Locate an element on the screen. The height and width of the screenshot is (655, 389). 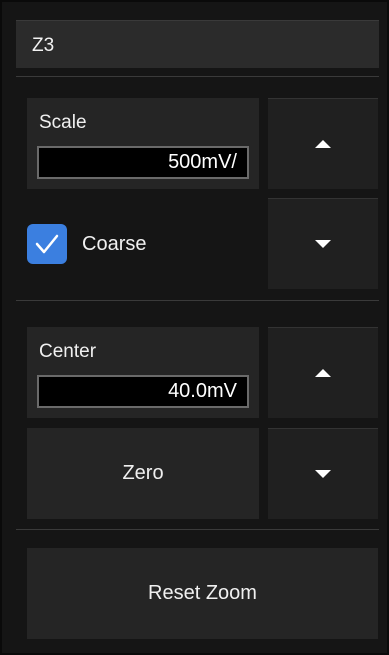
scale-value-field: 500mV/ is located at coordinates (143, 162).